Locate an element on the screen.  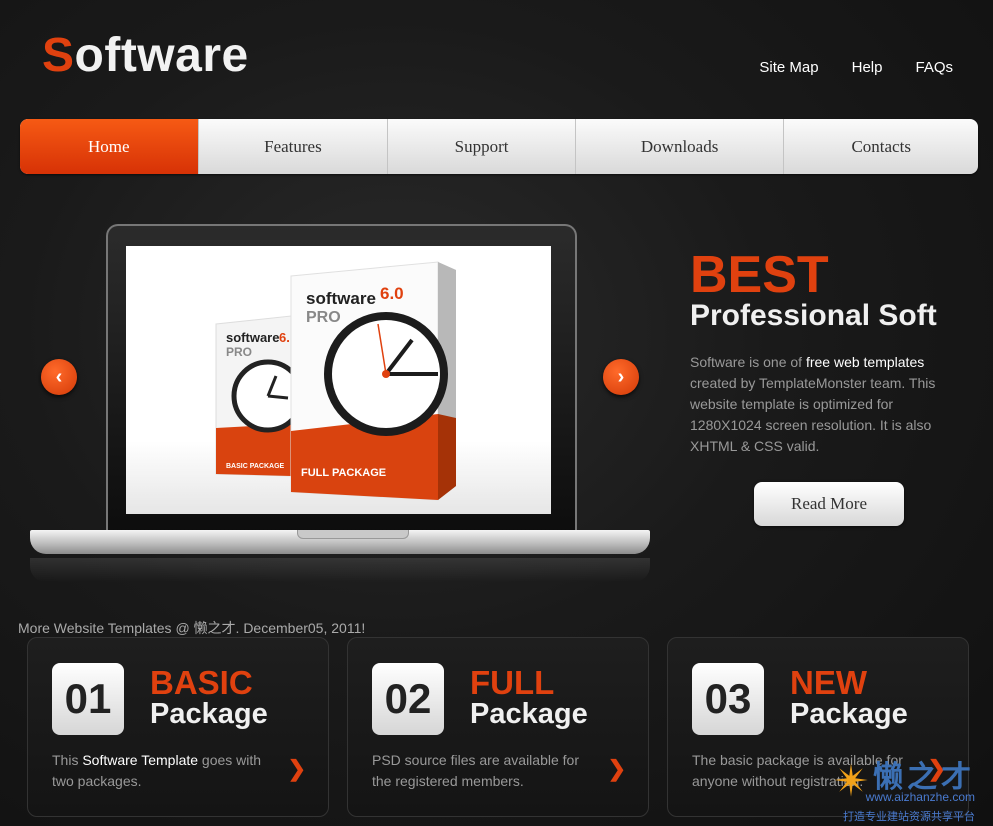
logo-initial: S is located at coordinates (58, 55).